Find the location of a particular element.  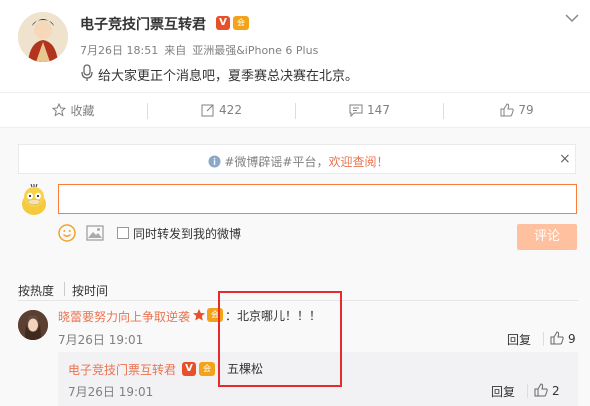

post-source-prefix: 来自 is located at coordinates (175, 50).